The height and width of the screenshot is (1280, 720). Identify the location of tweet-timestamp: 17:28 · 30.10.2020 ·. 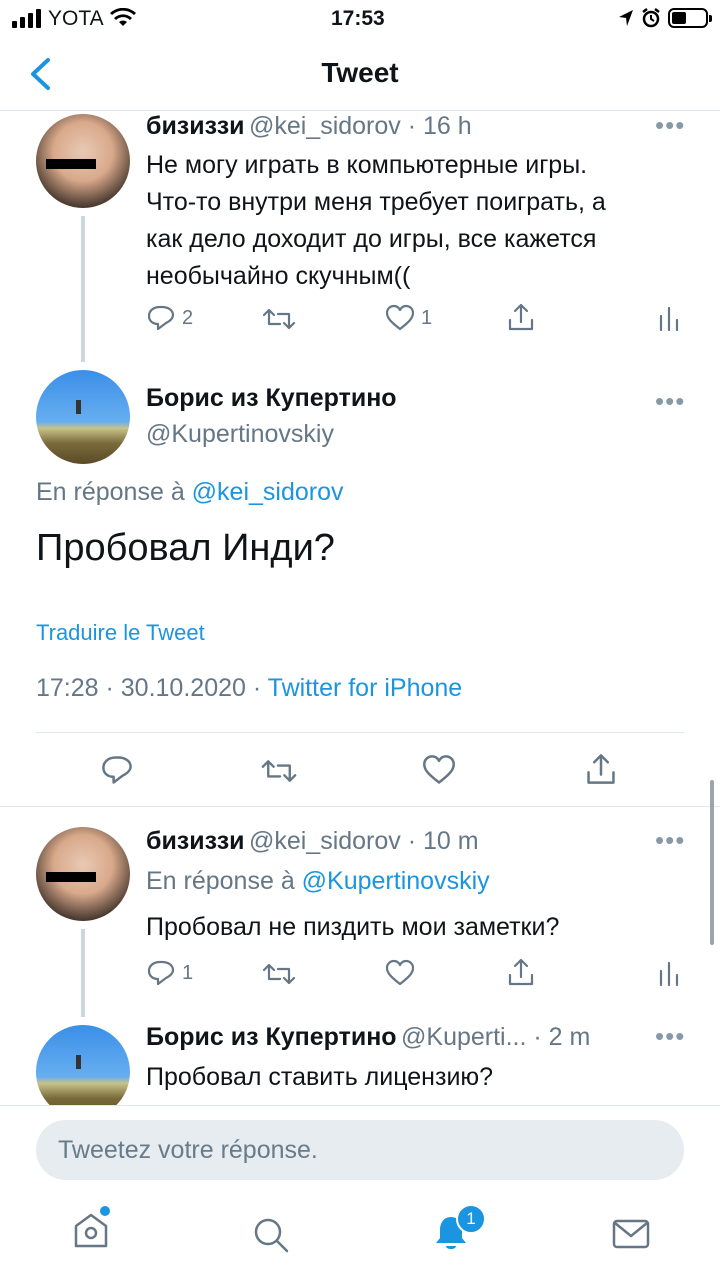
(149, 688).